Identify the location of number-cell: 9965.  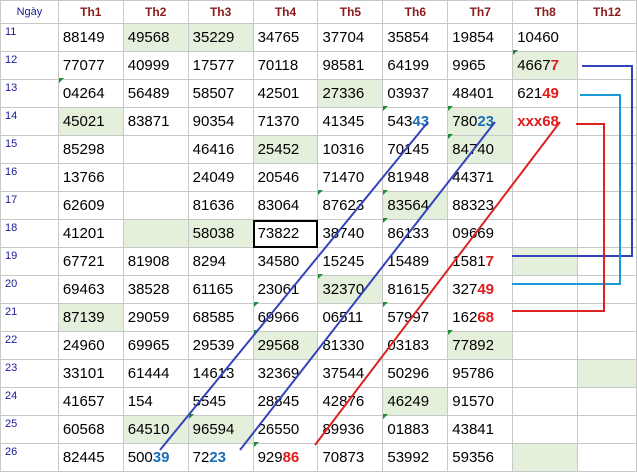
(480, 65).